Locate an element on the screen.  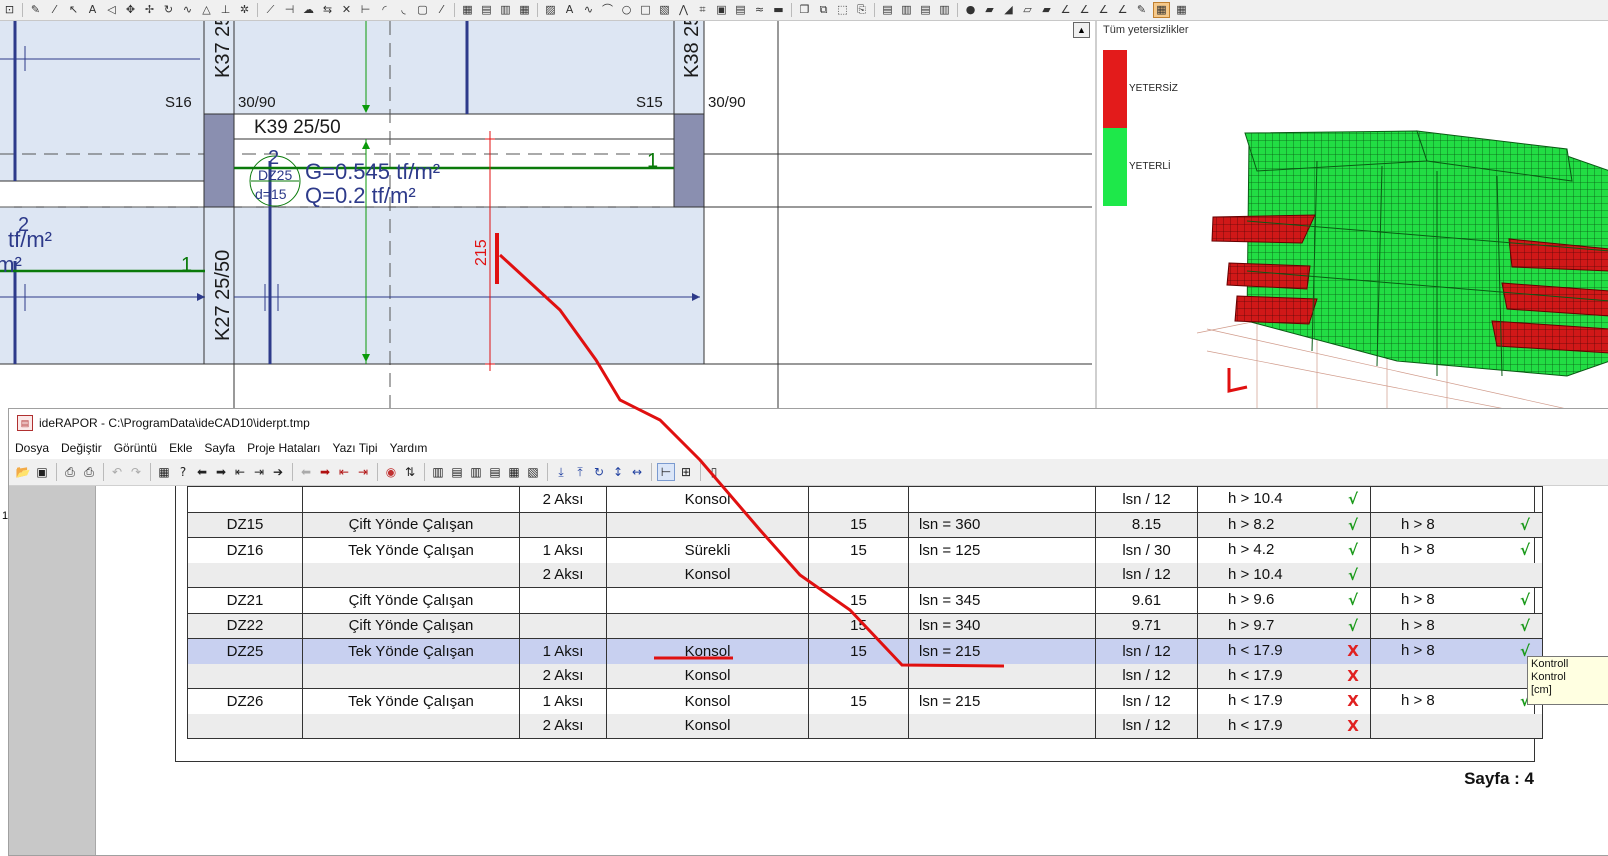
curve-icon: ∿ is located at coordinates (588, 10).